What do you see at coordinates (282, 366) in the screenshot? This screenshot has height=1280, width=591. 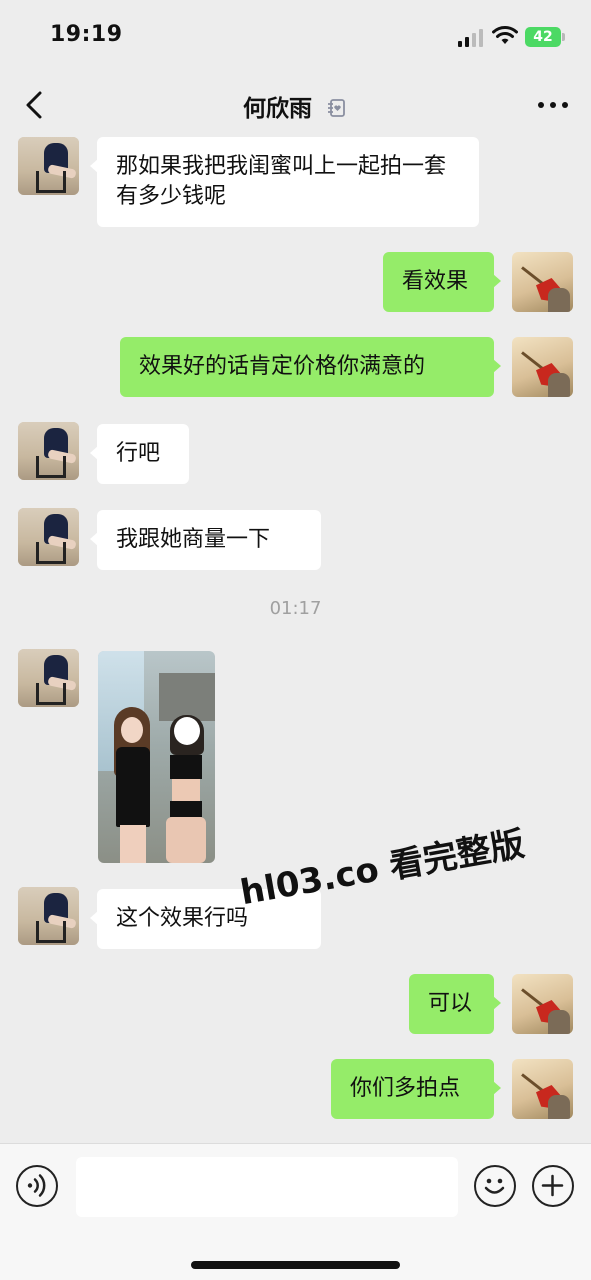 I see `message-text: 效果好的话肯定价格你满意的` at bounding box center [282, 366].